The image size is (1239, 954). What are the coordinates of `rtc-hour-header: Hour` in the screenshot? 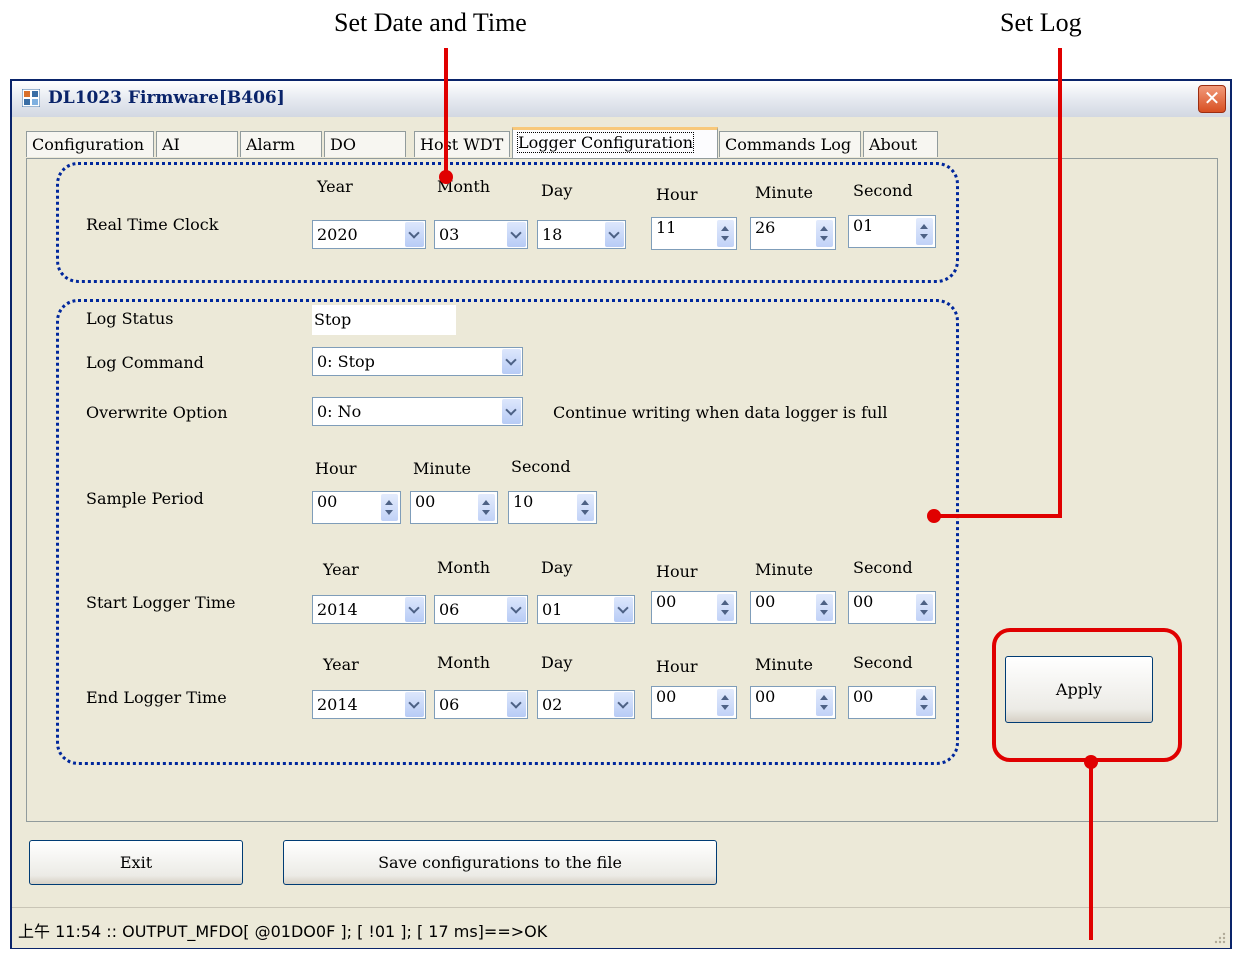 It's located at (677, 194).